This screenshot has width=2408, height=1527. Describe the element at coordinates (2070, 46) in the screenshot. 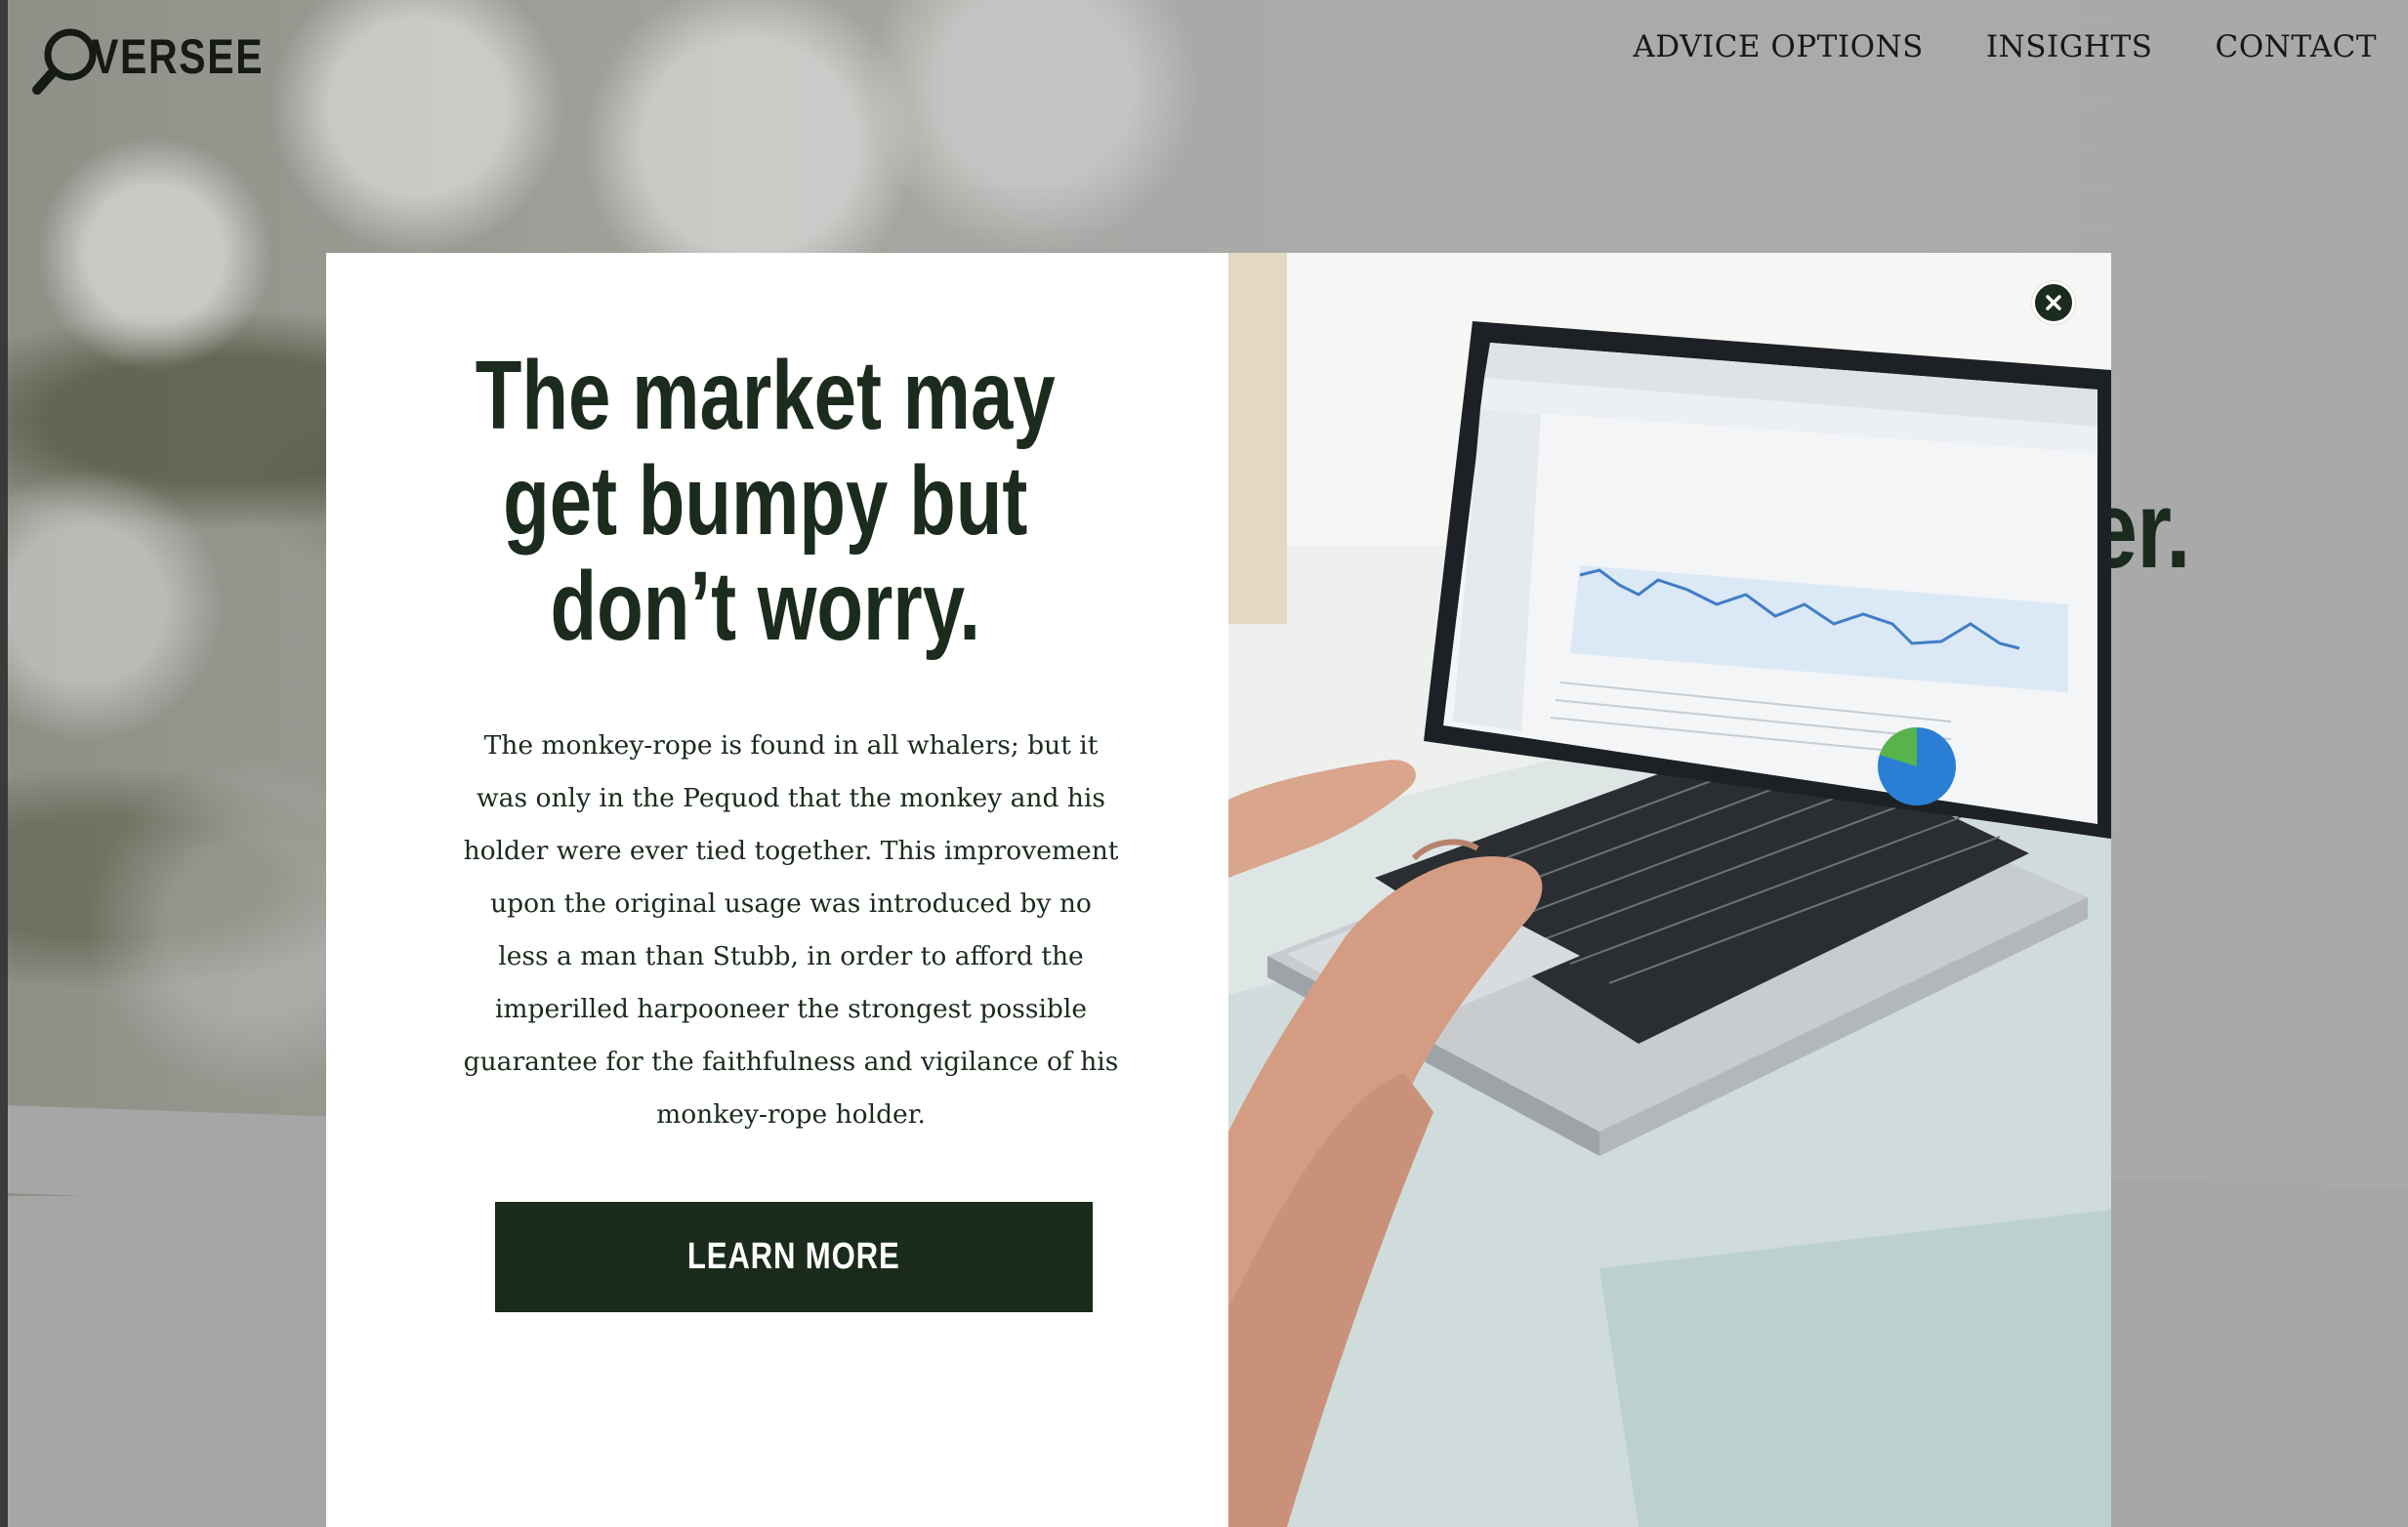

I see `nav-item-insights: INSIGHTS` at that location.